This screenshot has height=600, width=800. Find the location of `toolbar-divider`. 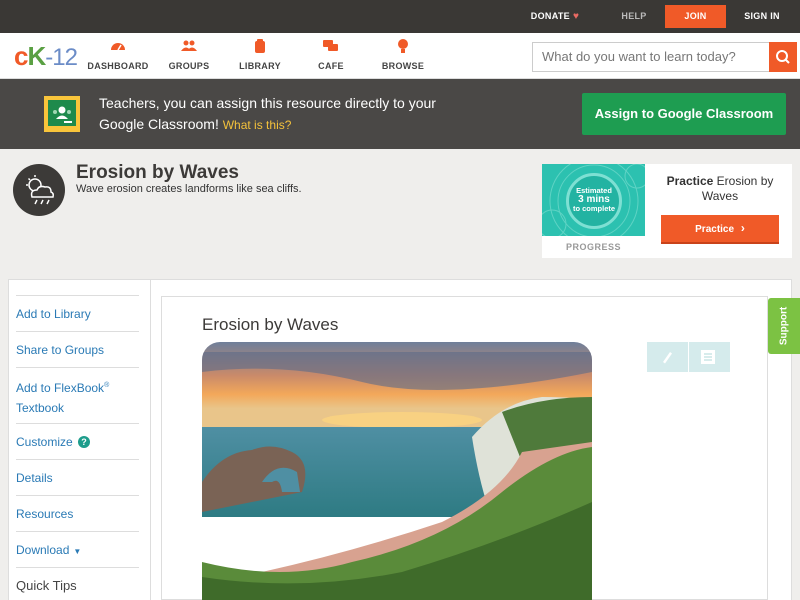

toolbar-divider is located at coordinates (688, 357).